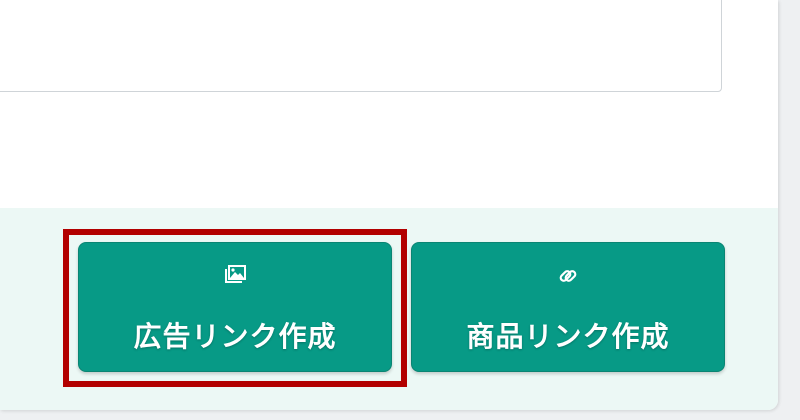 This screenshot has width=800, height=420. Describe the element at coordinates (568, 276) in the screenshot. I see `link-icon` at that location.